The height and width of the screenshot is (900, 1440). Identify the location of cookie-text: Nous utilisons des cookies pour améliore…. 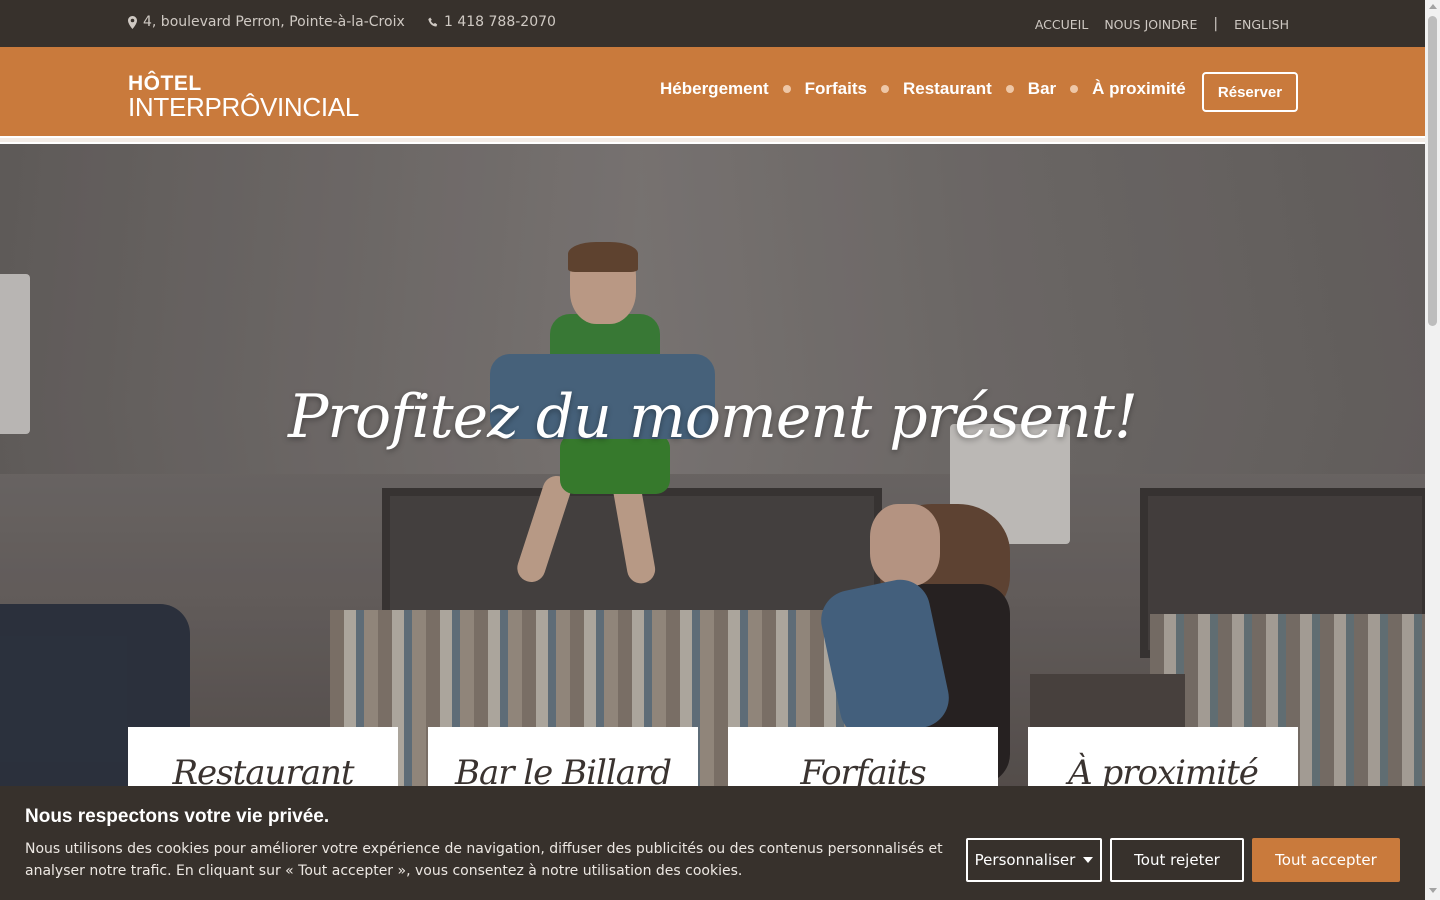
(484, 860).